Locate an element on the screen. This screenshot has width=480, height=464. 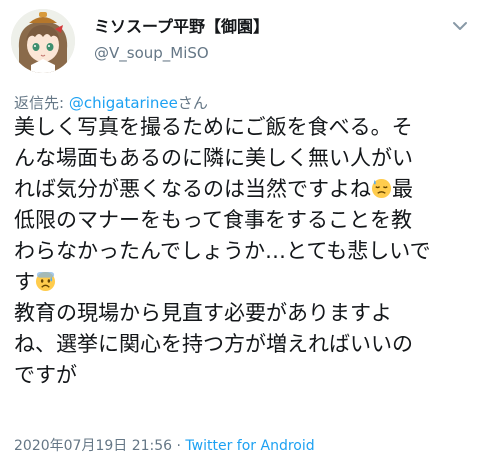
downcast-sweat-face-icon is located at coordinates (381, 188).